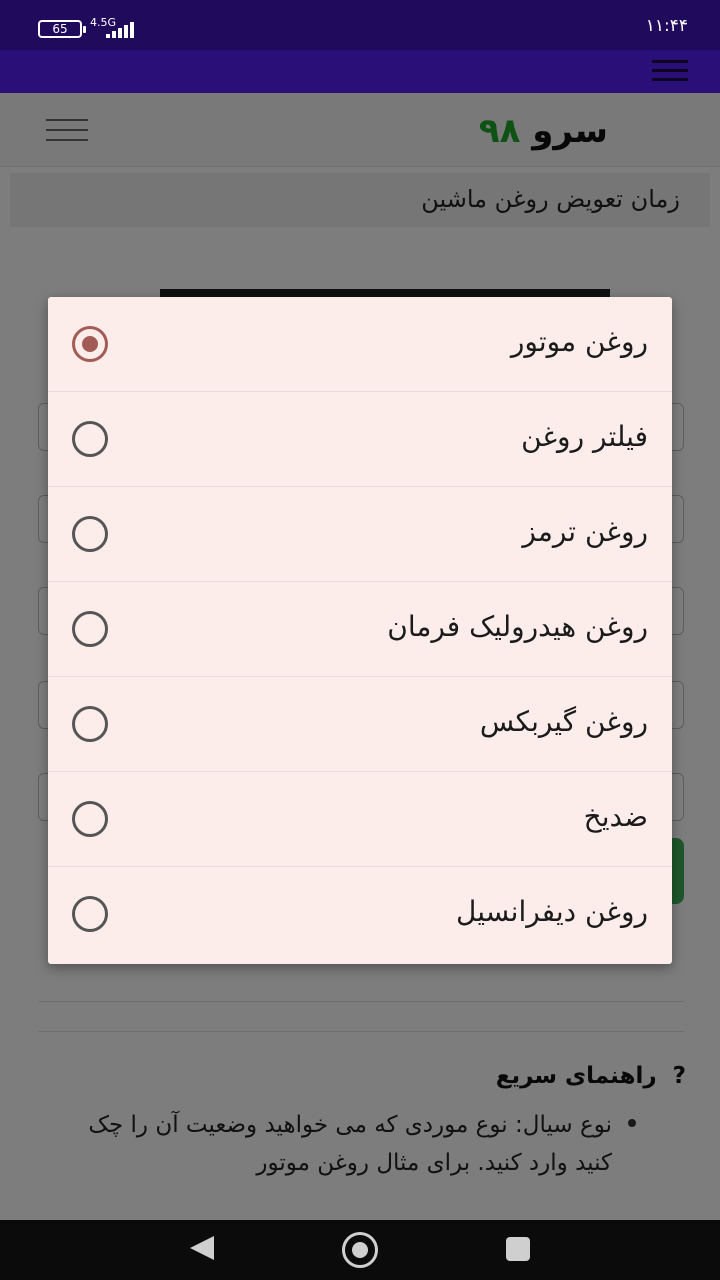 Image resolution: width=720 pixels, height=1280 pixels. Describe the element at coordinates (517, 626) in the screenshot. I see `option-label: روغن هیدرولیک فرمان` at that location.